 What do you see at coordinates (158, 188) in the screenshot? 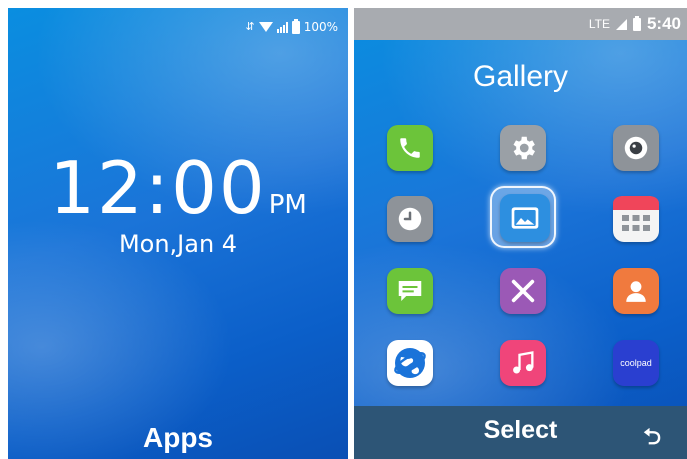
I see `clock-time: 12:00` at bounding box center [158, 188].